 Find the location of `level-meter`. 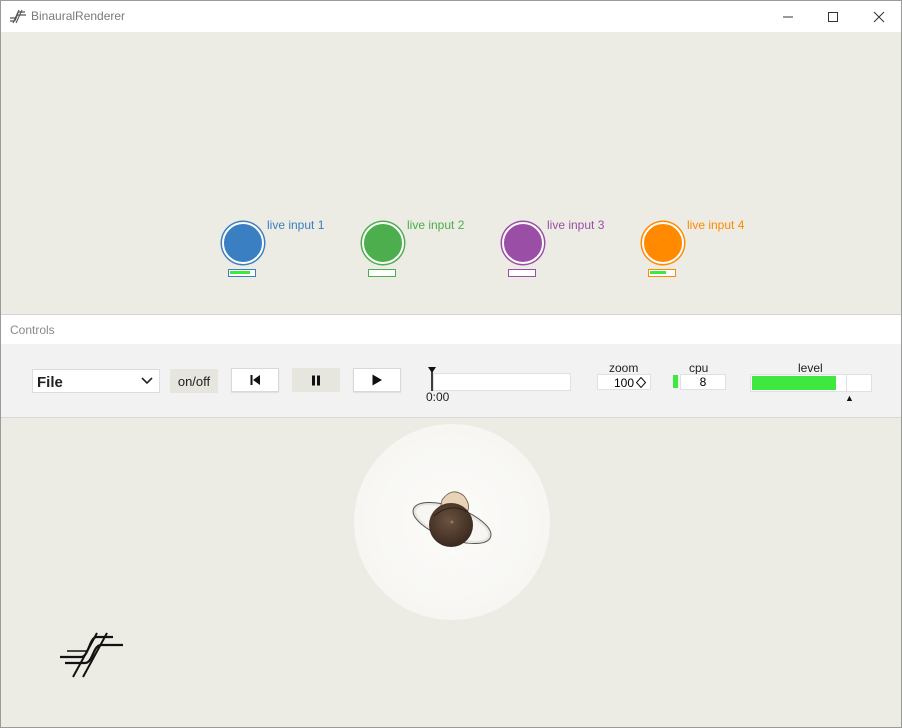

level-meter is located at coordinates (811, 383).